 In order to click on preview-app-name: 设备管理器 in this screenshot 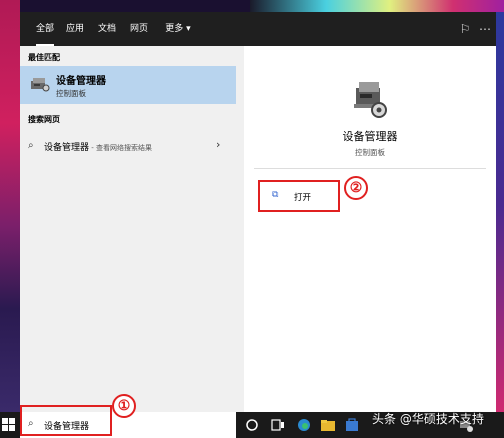, I will do `click(370, 136)`.